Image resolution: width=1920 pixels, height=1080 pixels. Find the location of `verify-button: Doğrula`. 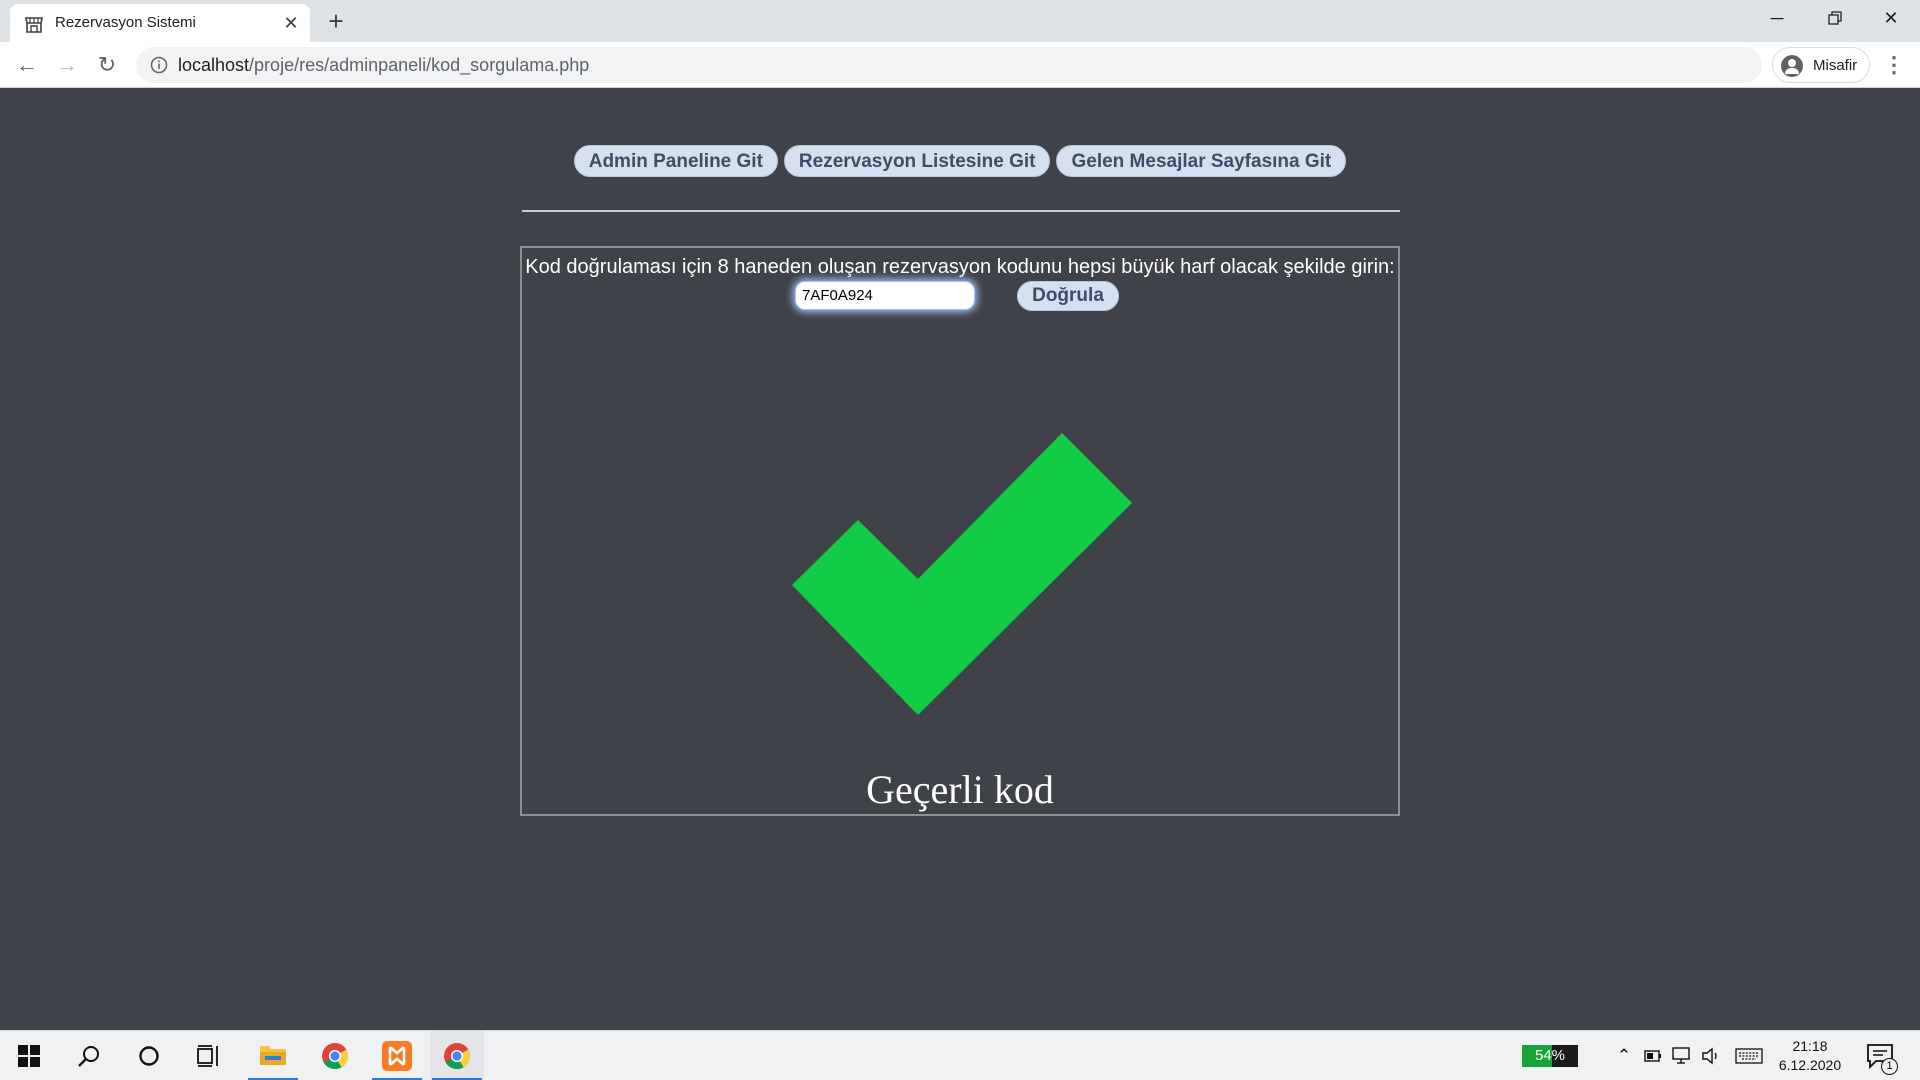

verify-button: Doğrula is located at coordinates (1068, 296).